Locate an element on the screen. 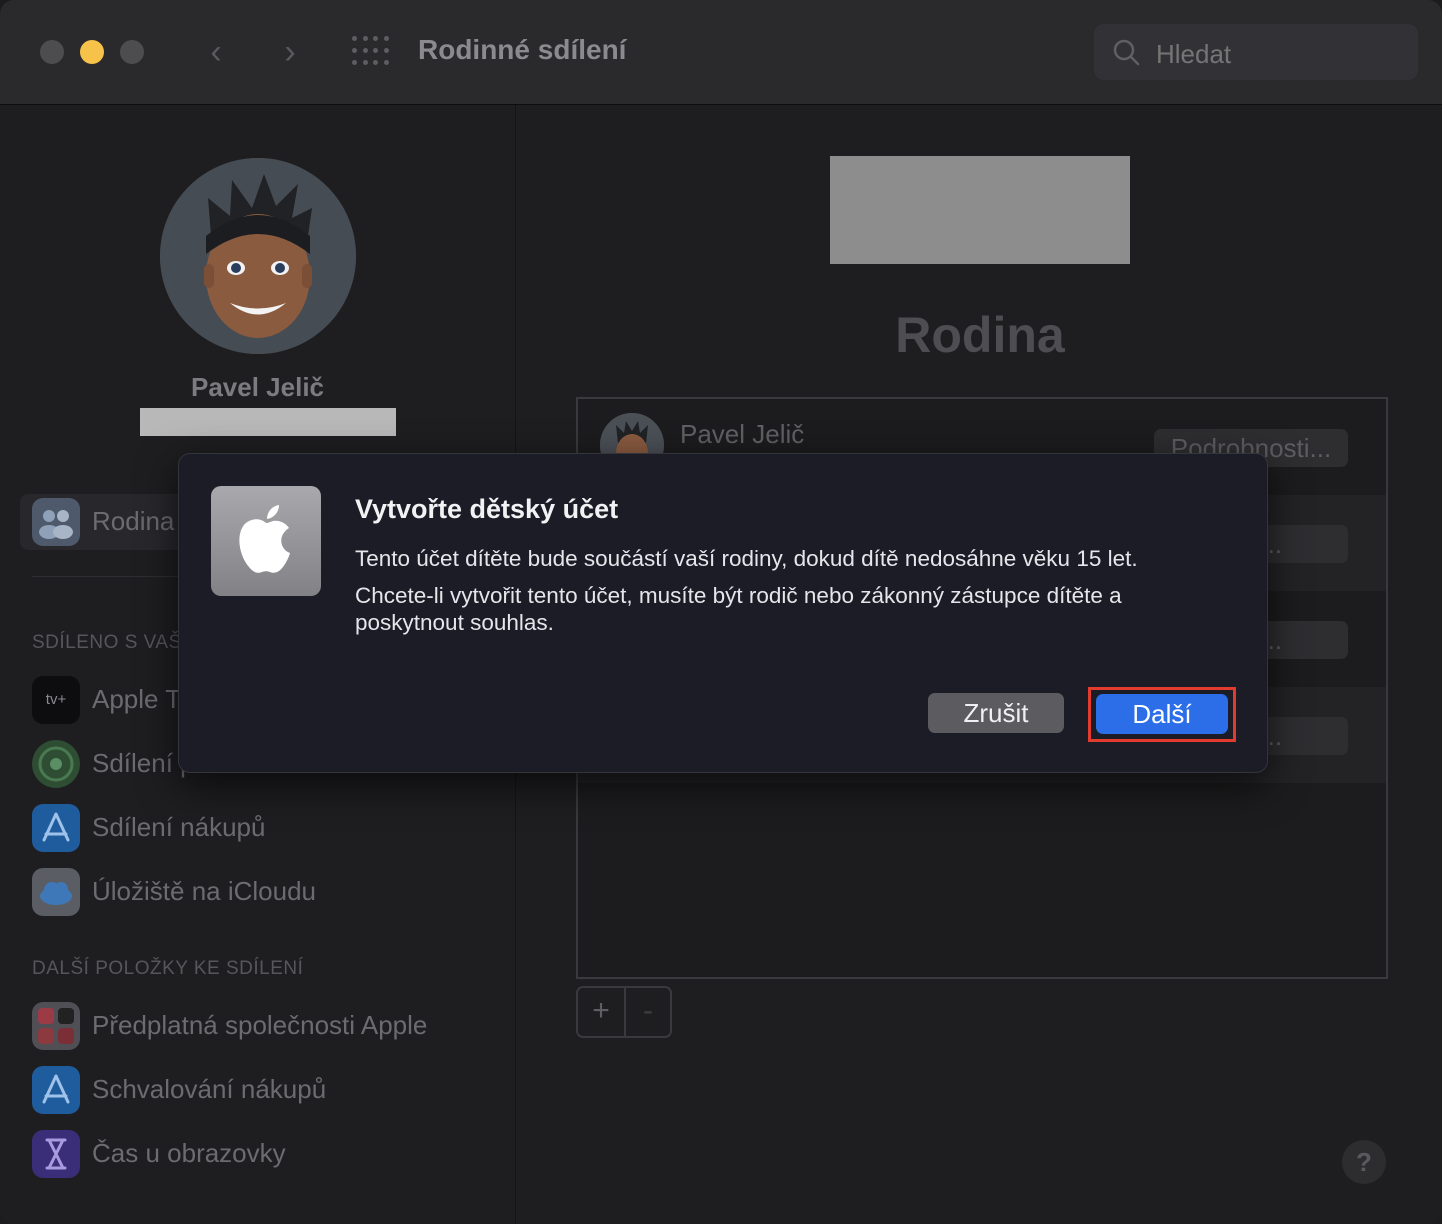 Image resolution: width=1442 pixels, height=1224 pixels. next-button: Další is located at coordinates (1162, 714).